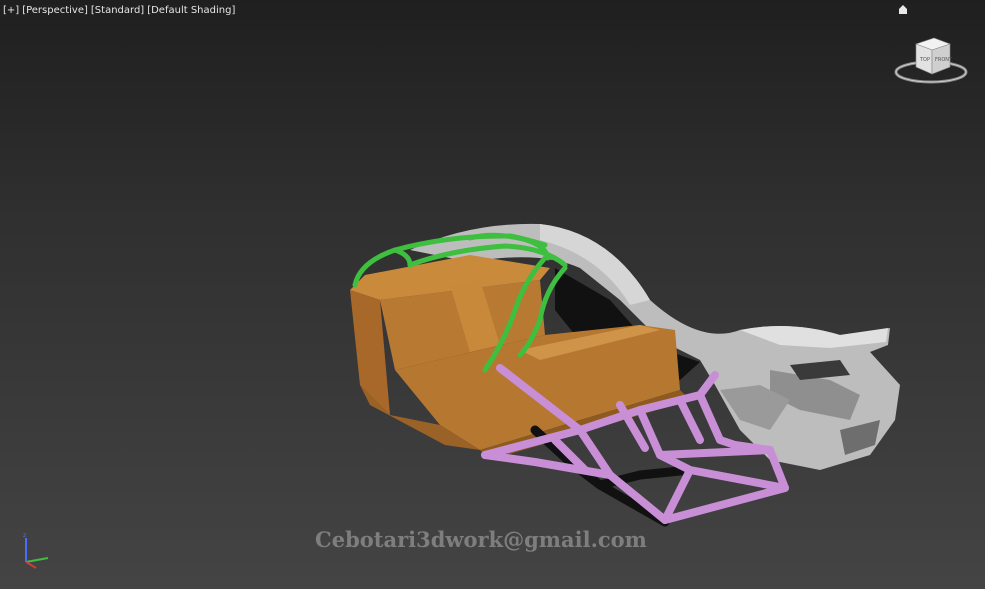  I want to click on svg-text: z, so click(24, 535).